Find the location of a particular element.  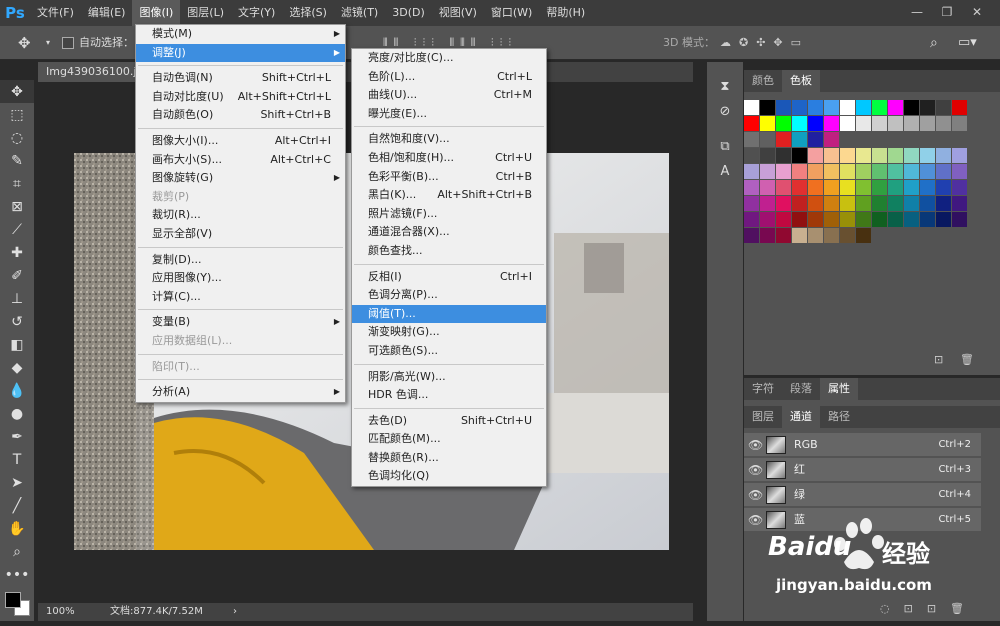

search-icon: ⌕ is located at coordinates (934, 43).